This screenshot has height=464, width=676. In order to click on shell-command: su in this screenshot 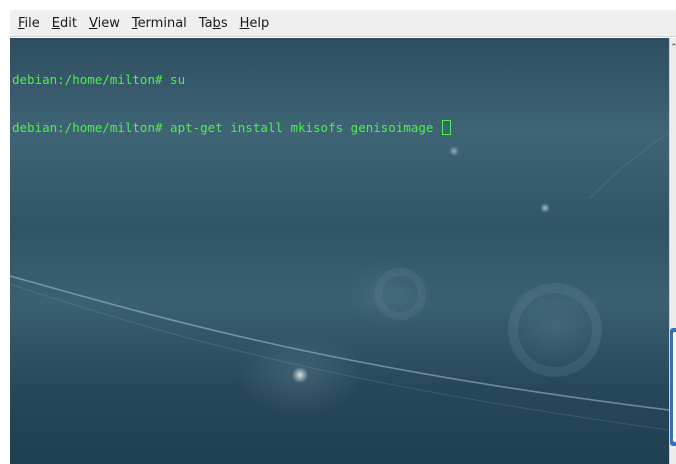, I will do `click(178, 79)`.